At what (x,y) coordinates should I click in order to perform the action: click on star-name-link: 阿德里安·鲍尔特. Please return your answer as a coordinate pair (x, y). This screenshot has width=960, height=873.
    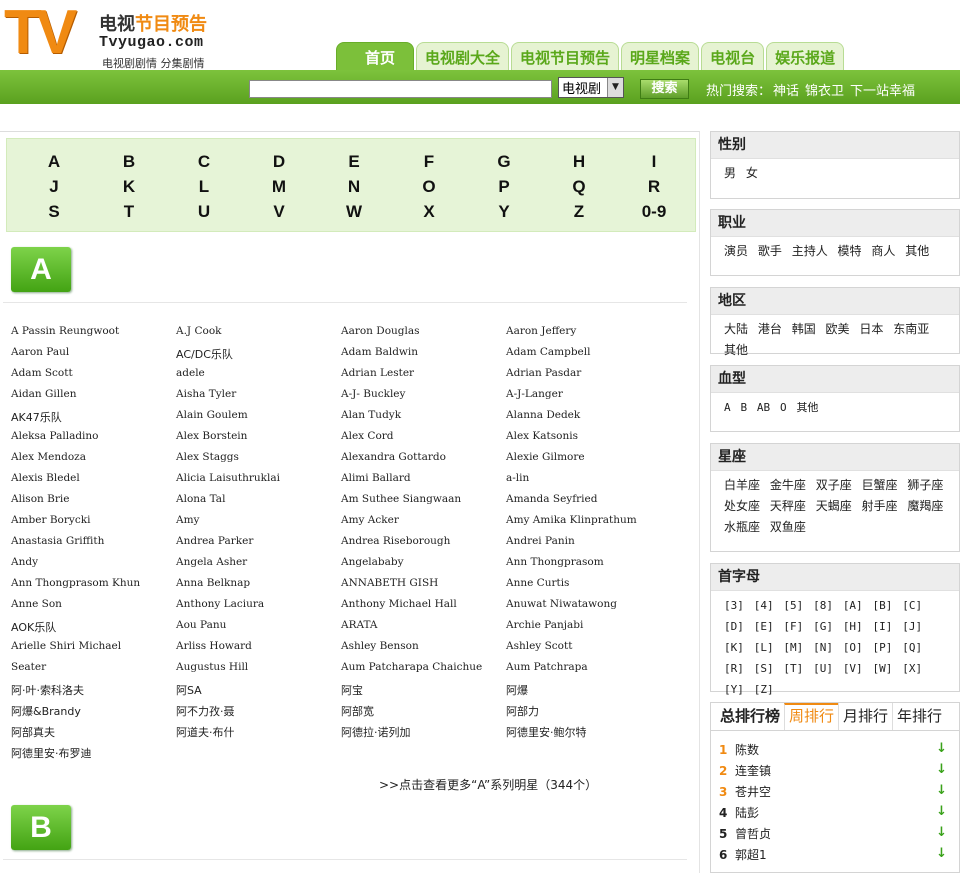
    Looking at the image, I should click on (546, 732).